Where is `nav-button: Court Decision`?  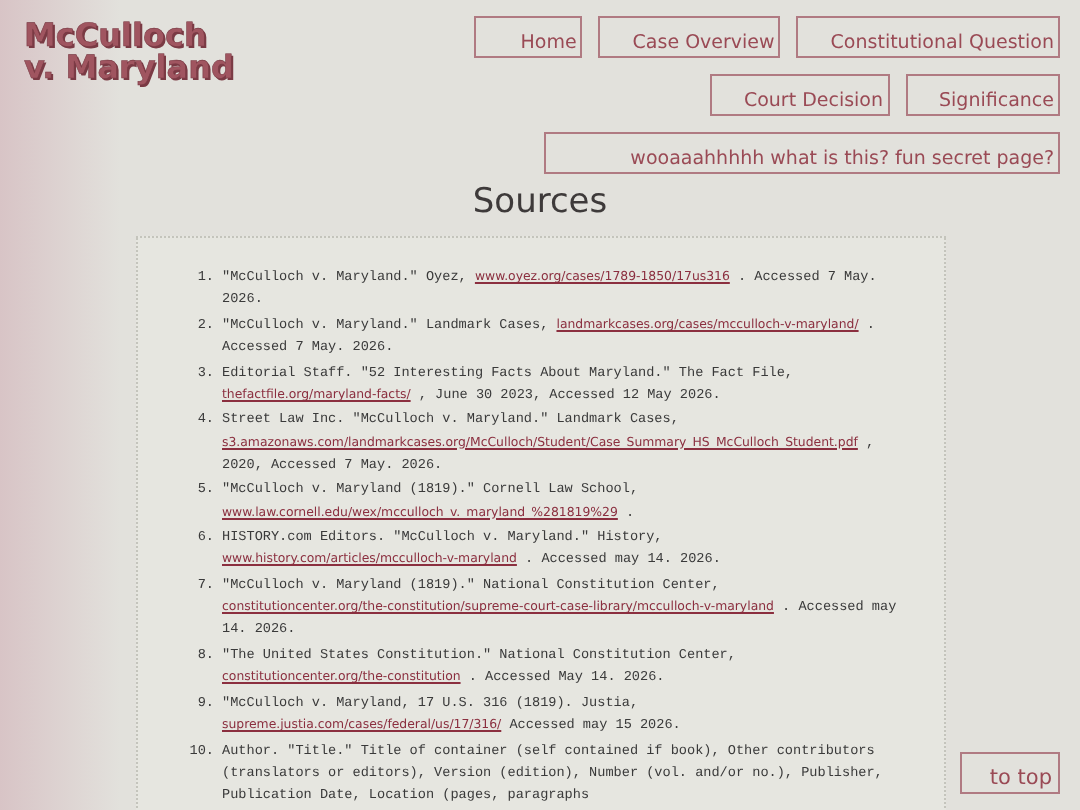
nav-button: Court Decision is located at coordinates (799, 95).